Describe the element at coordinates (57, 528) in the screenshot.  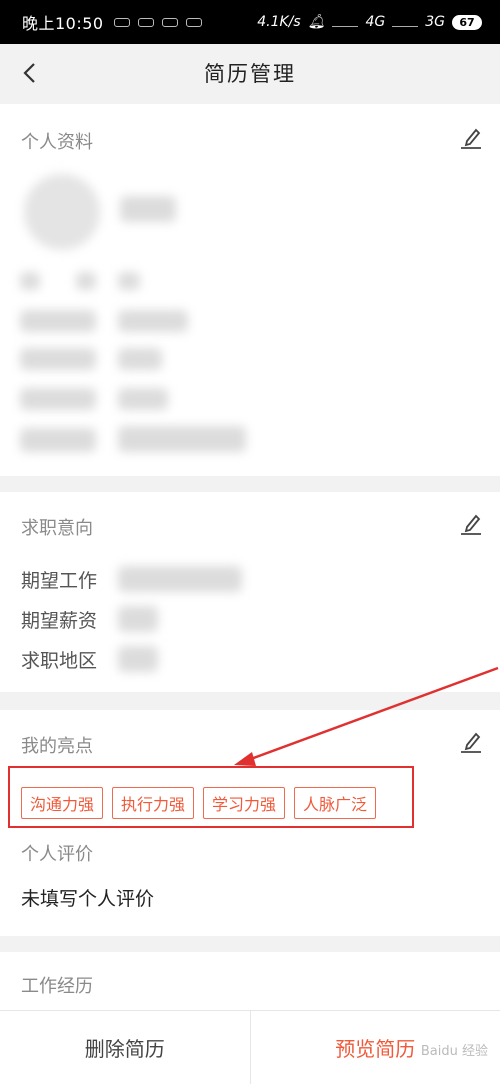
I see `job-intent-section-title: 求职意向` at that location.